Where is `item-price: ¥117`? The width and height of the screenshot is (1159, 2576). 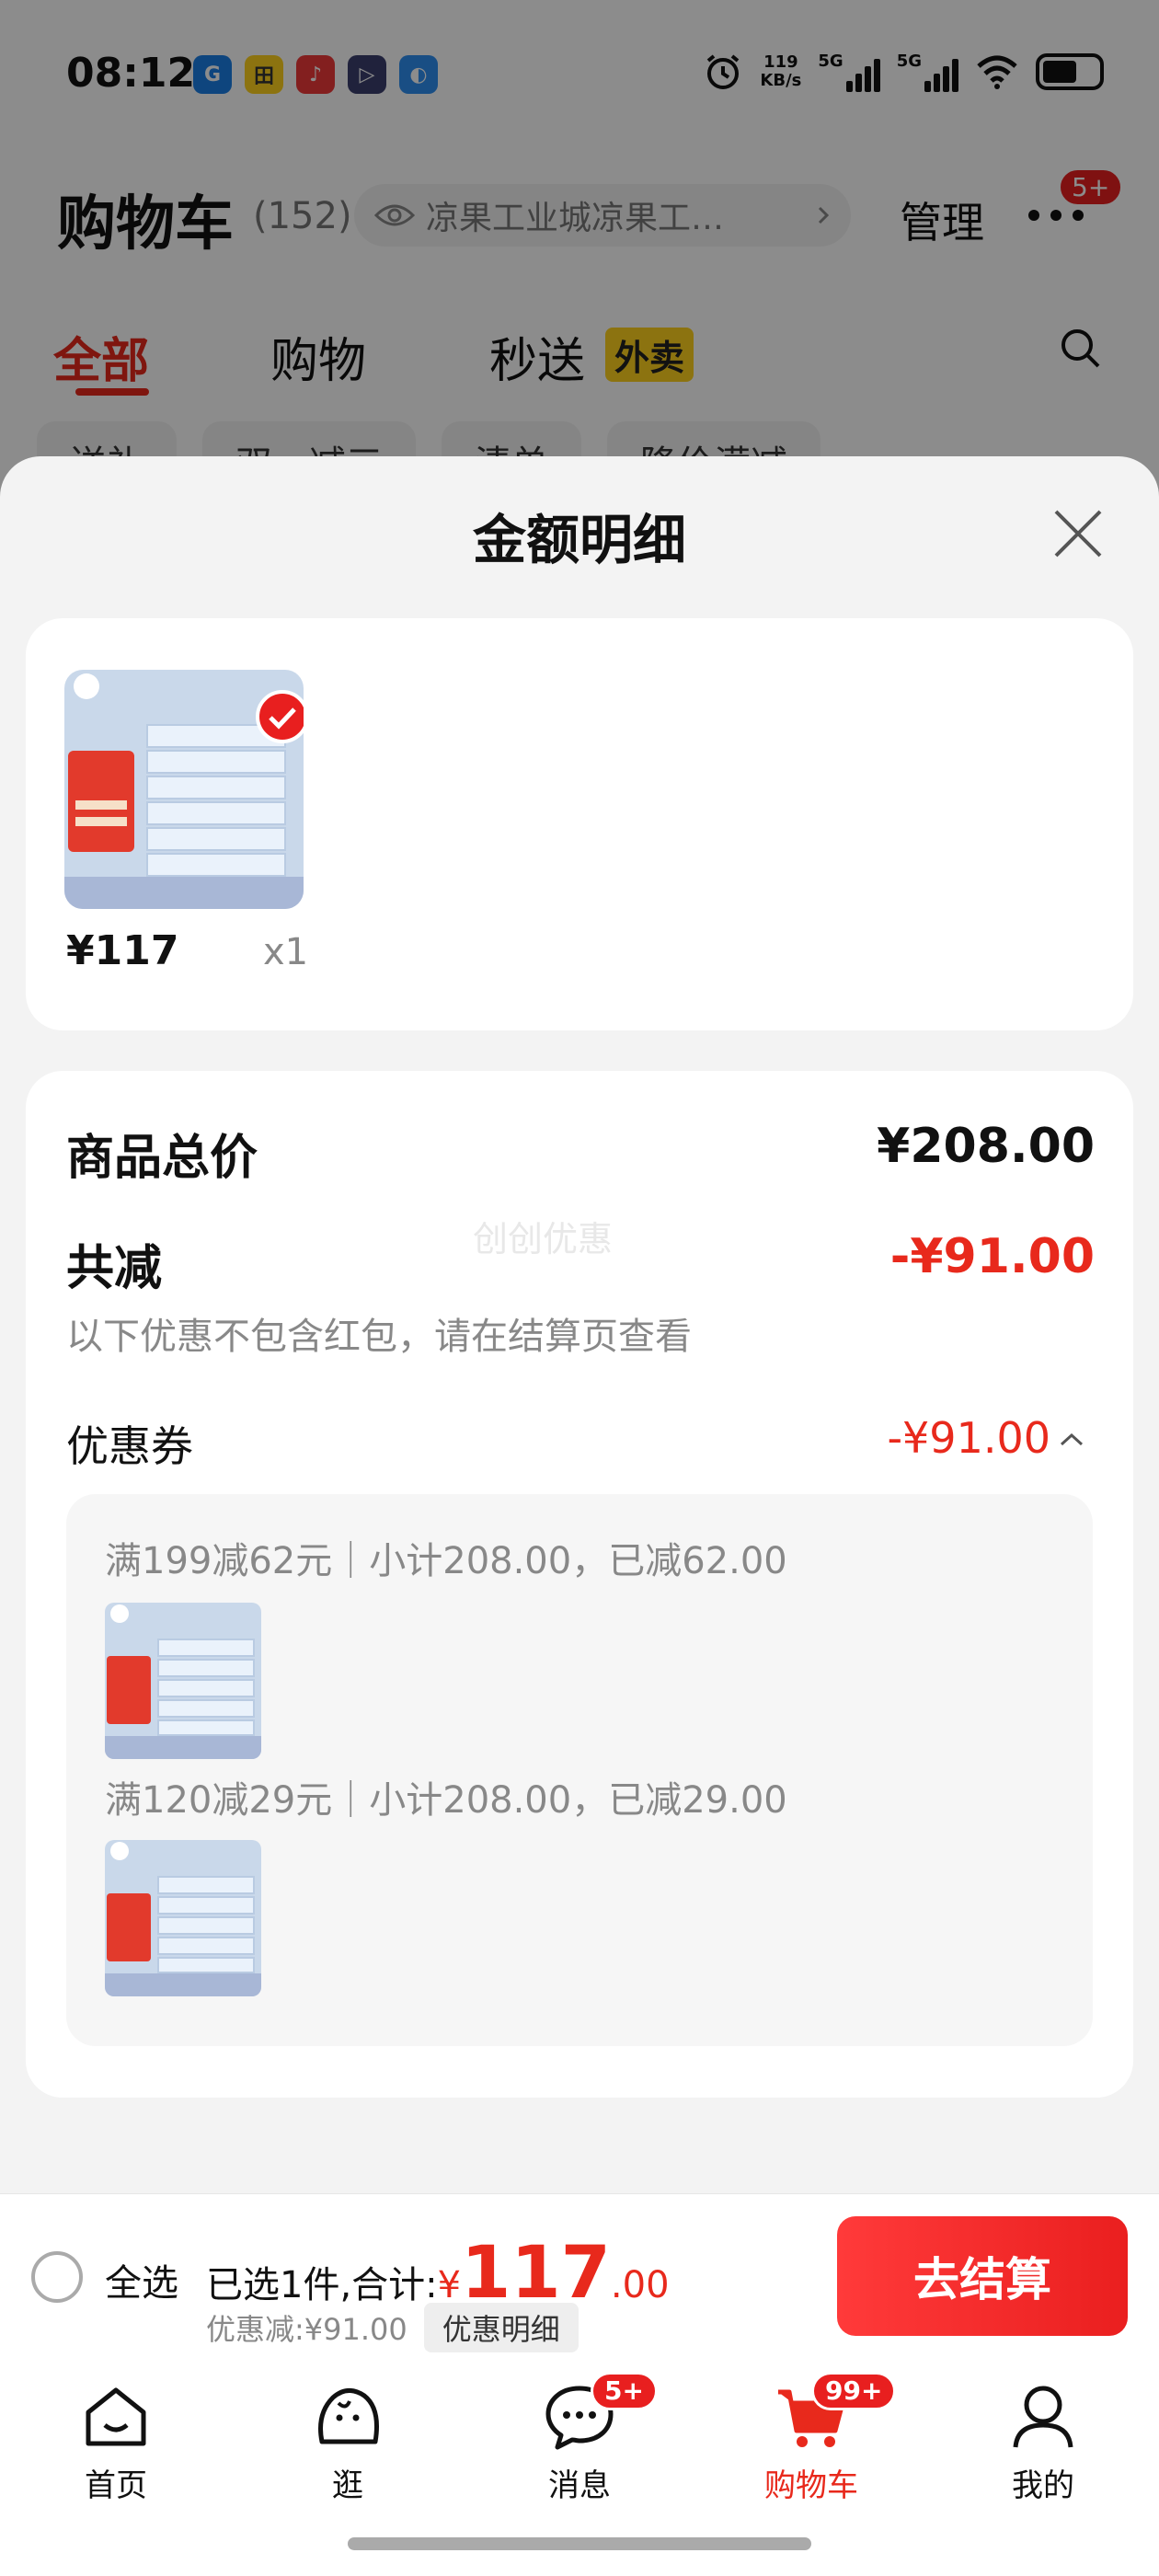
item-price: ¥117 is located at coordinates (122, 951).